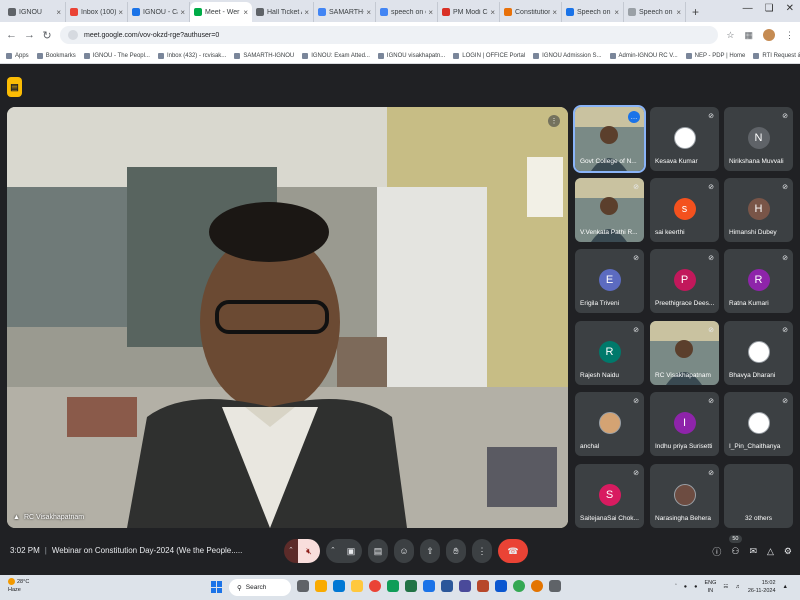 This screenshot has height=600, width=800. Describe the element at coordinates (790, 8) in the screenshot. I see `close-window-icon: ✕` at that location.